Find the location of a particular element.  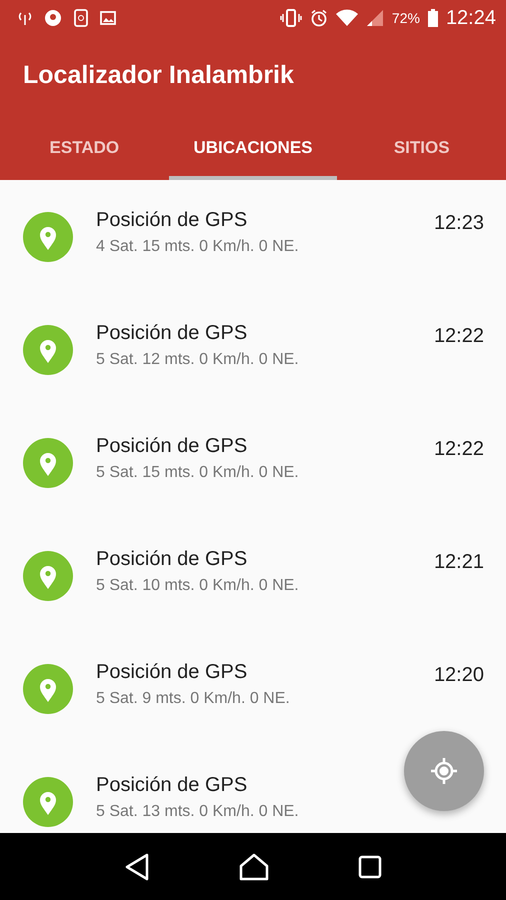

alarm-icon is located at coordinates (319, 18).